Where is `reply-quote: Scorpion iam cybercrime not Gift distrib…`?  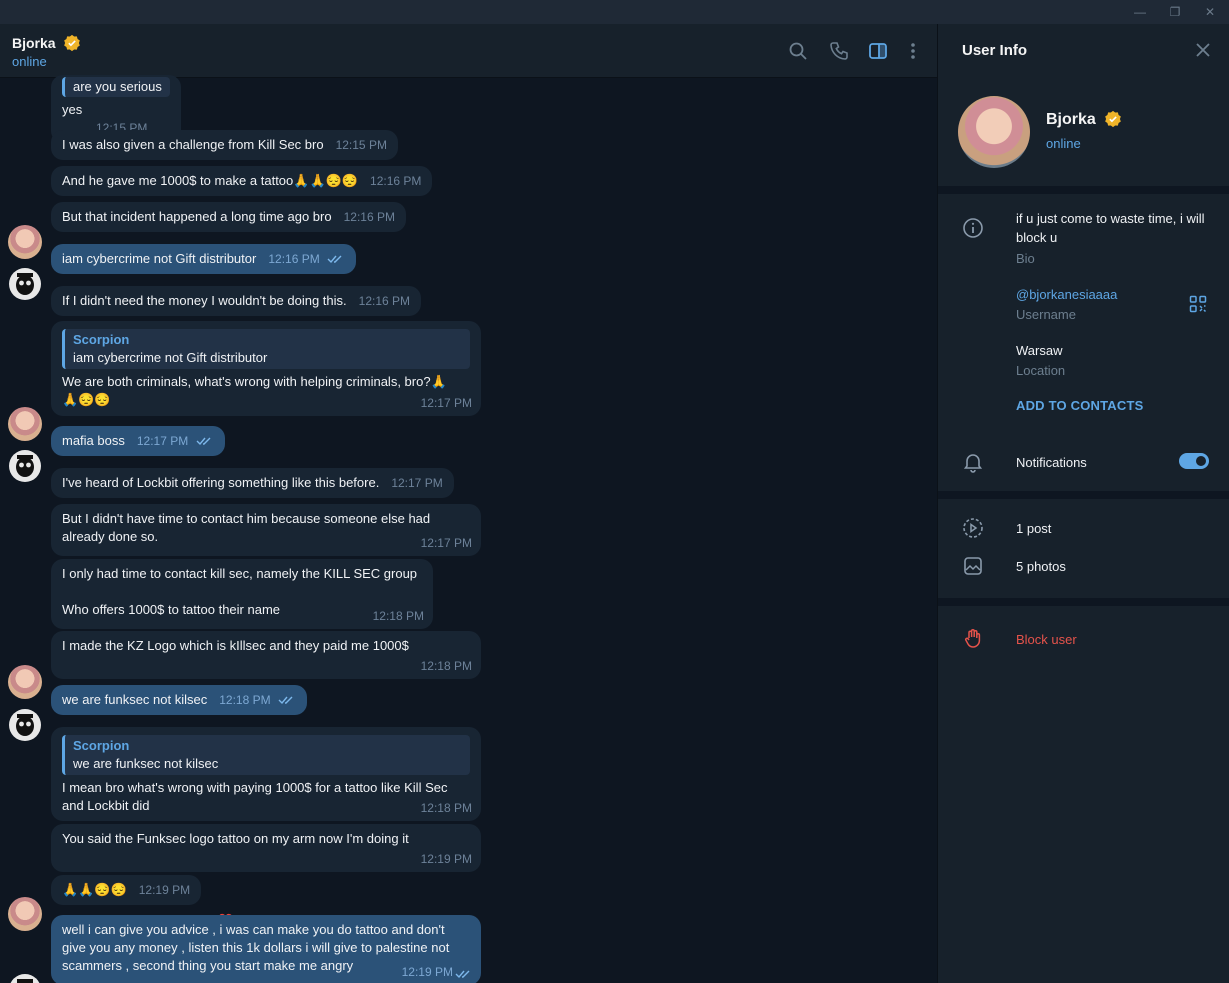 reply-quote: Scorpion iam cybercrime not Gift distrib… is located at coordinates (266, 349).